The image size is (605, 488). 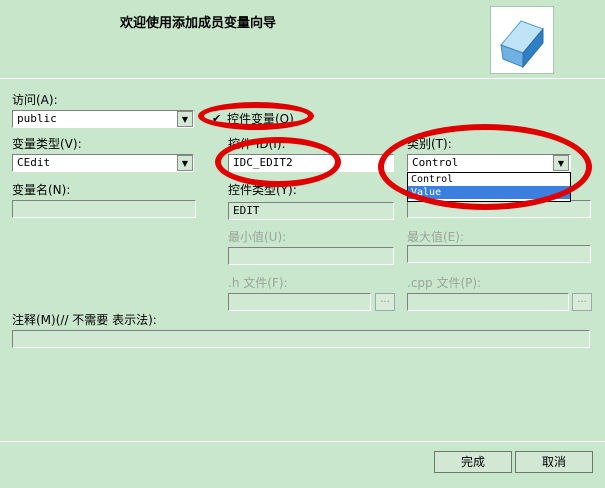 What do you see at coordinates (103, 163) in the screenshot?
I see `var-type-select: CEdit` at bounding box center [103, 163].